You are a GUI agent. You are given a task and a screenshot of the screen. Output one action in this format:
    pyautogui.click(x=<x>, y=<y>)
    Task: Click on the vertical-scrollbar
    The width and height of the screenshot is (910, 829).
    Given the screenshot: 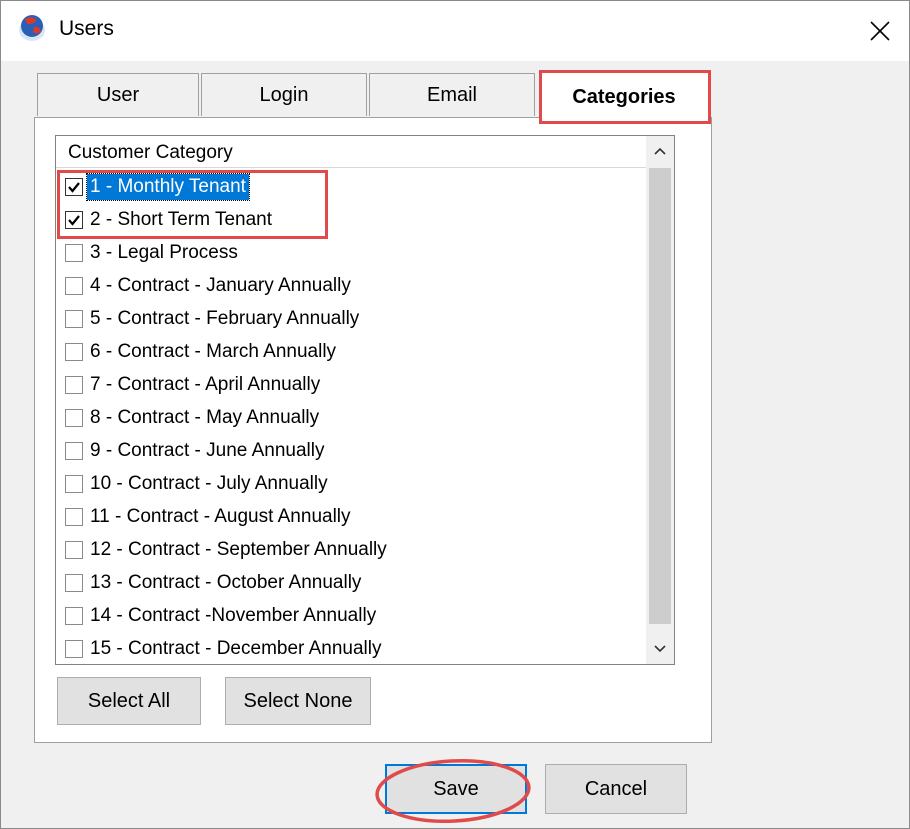 What is the action you would take?
    pyautogui.click(x=660, y=400)
    